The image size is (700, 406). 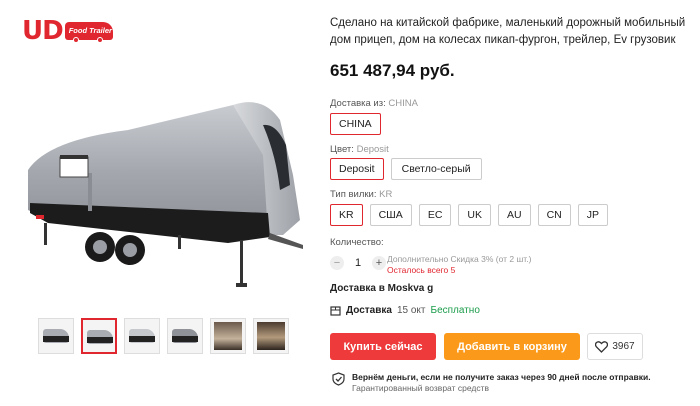 What do you see at coordinates (392, 70) in the screenshot?
I see `product-price: 651 487,94 руб.` at bounding box center [392, 70].